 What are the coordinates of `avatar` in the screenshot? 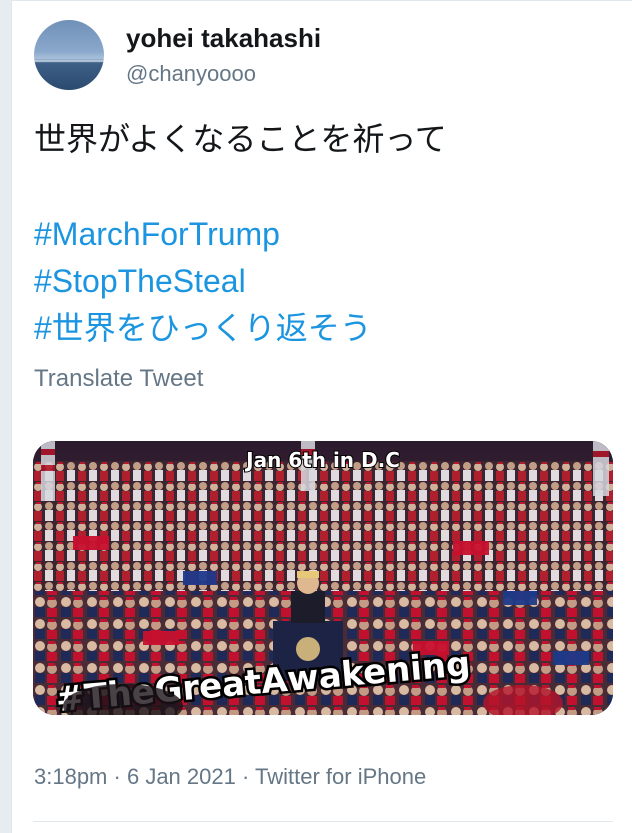 It's located at (69, 55).